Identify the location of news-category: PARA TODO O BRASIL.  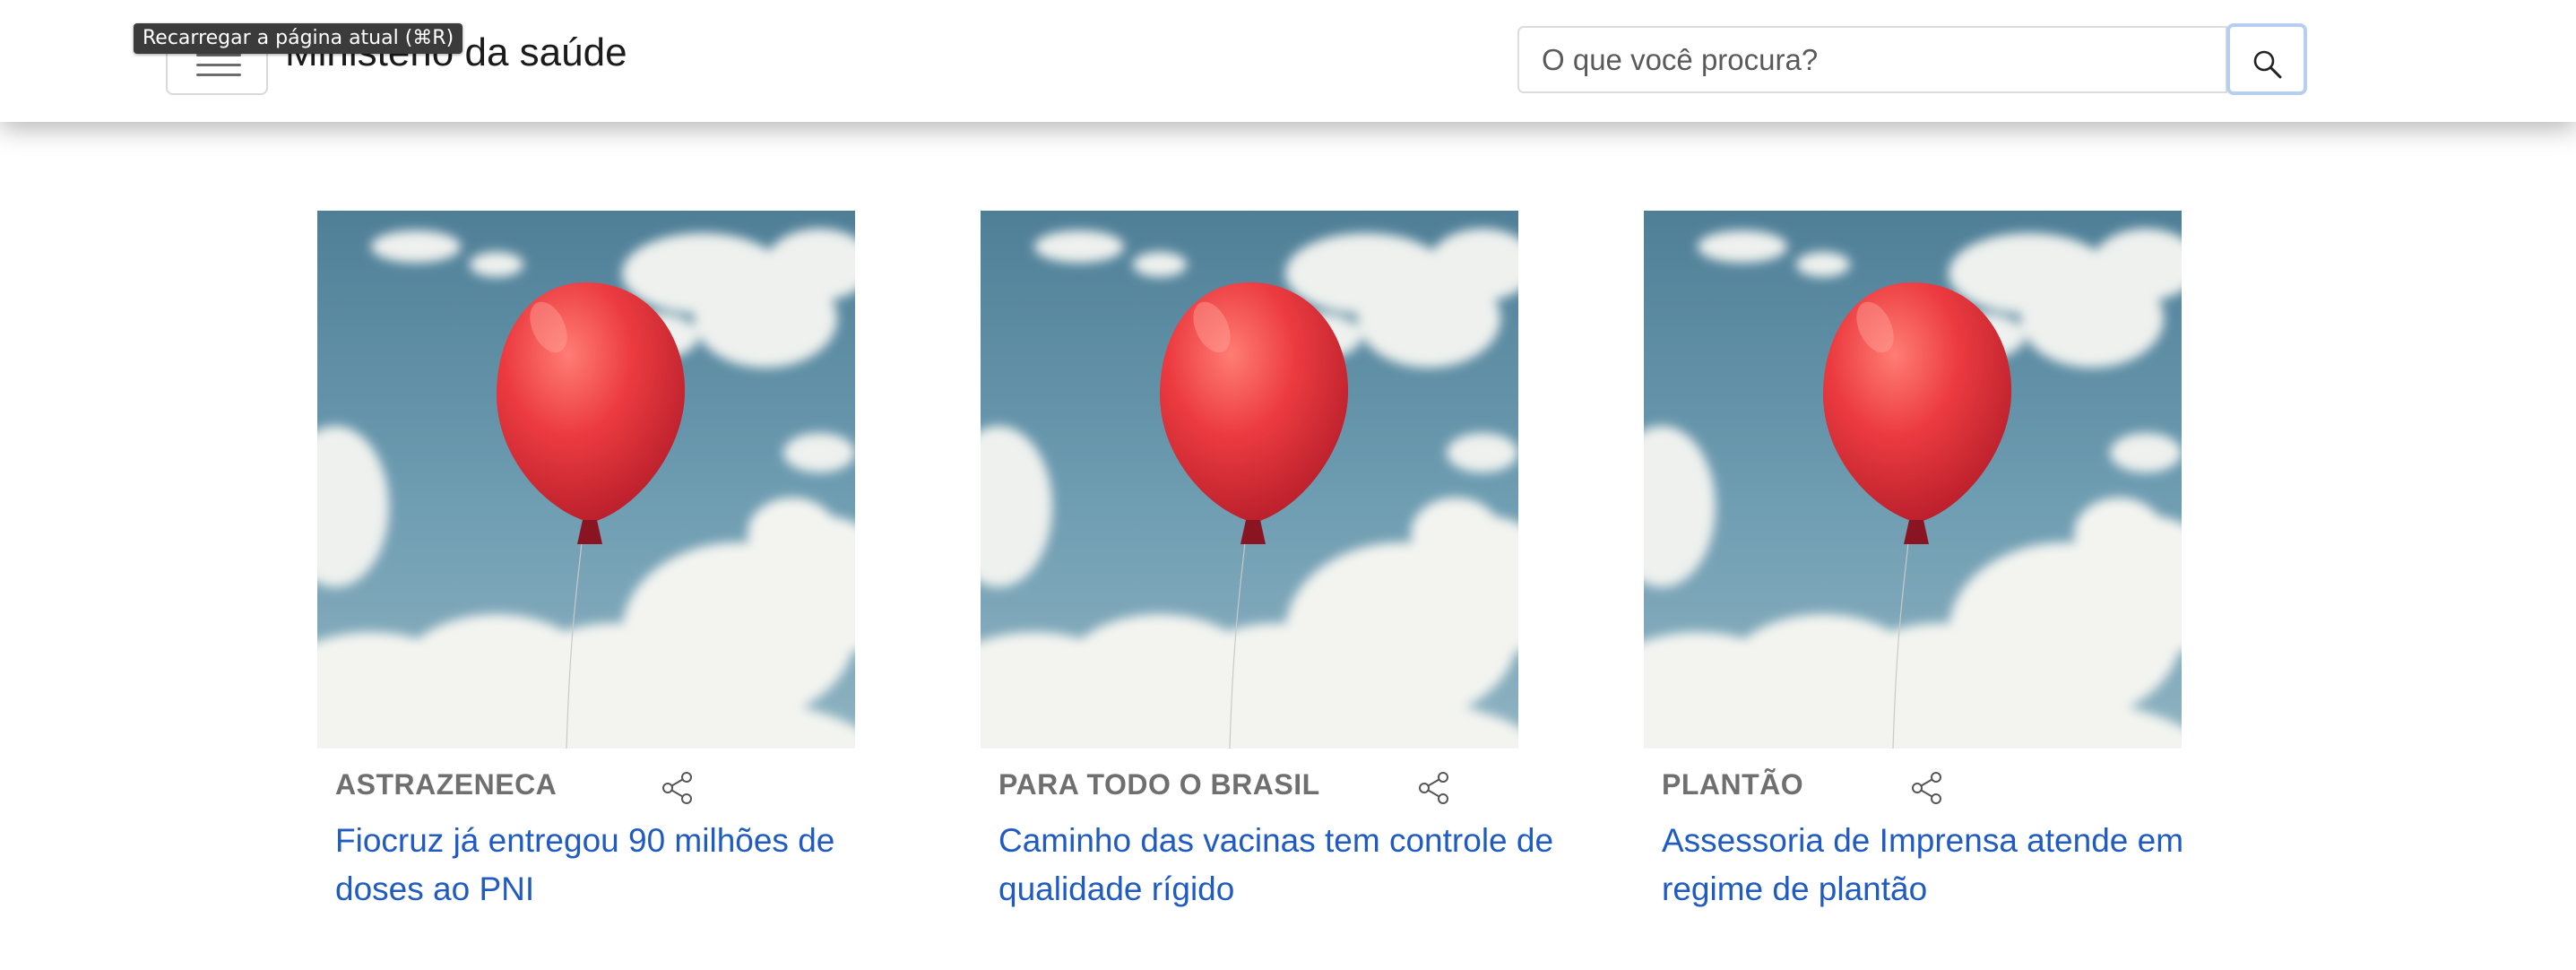
(1159, 785).